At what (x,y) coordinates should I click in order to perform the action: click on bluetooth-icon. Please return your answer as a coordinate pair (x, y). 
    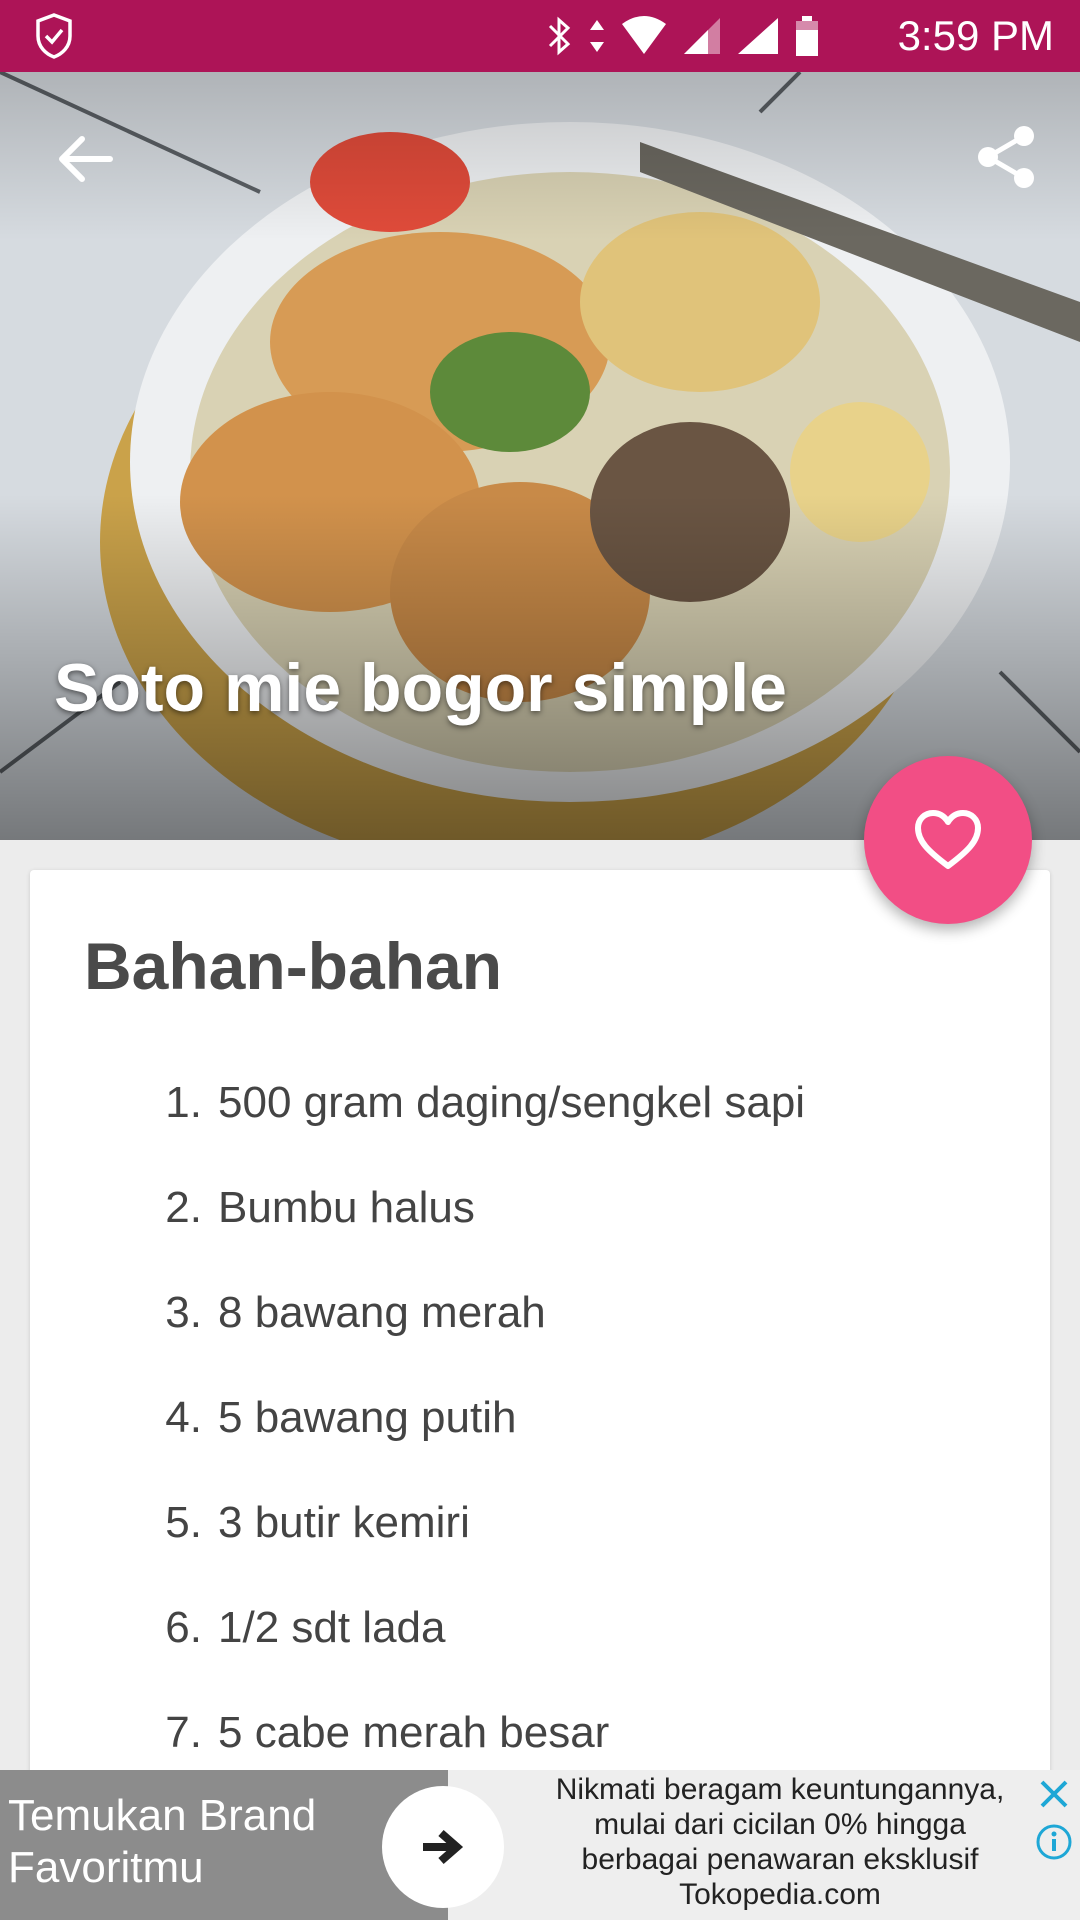
    Looking at the image, I should click on (559, 36).